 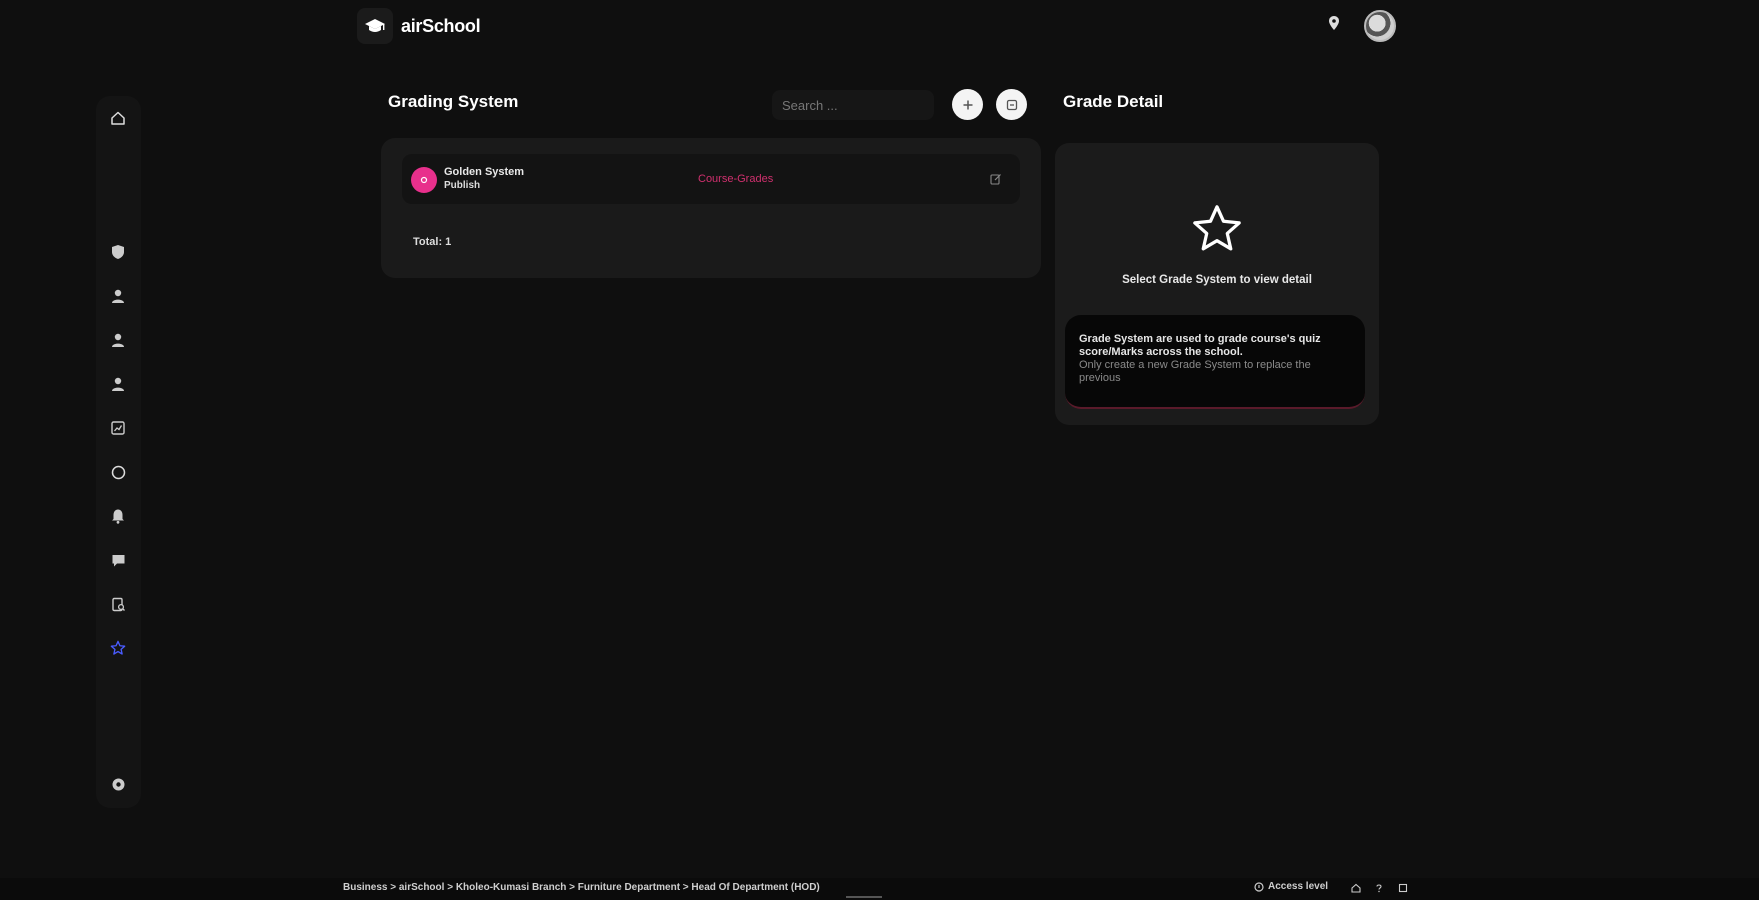 What do you see at coordinates (1298, 886) in the screenshot?
I see `access-level-label: Access level` at bounding box center [1298, 886].